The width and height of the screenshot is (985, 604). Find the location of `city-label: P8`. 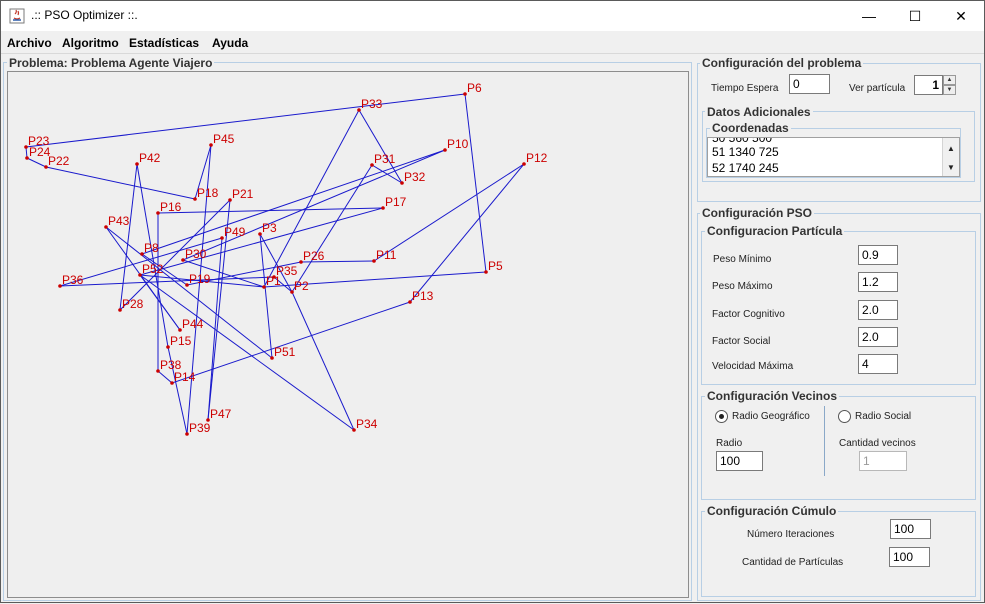

city-label: P8 is located at coordinates (151, 248).